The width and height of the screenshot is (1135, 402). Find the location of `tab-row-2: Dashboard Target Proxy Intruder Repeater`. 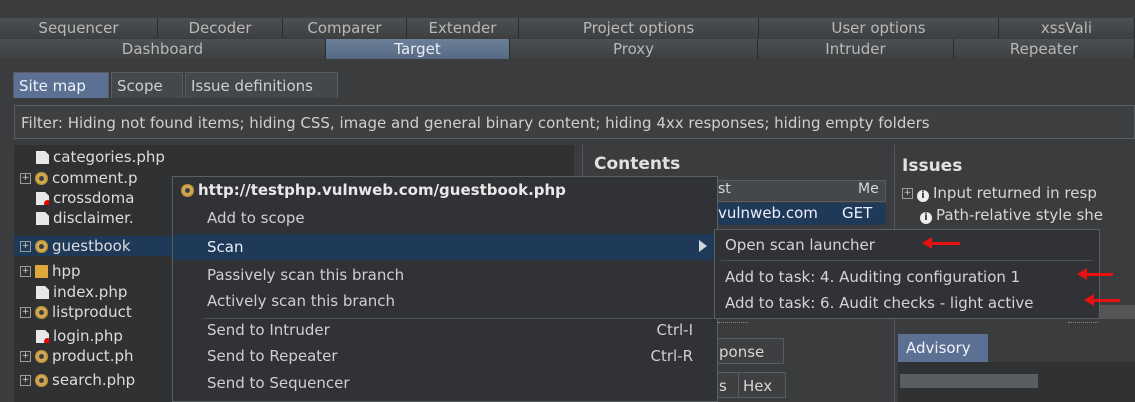

tab-row-2: Dashboard Target Proxy Intruder Repeater is located at coordinates (567, 49).